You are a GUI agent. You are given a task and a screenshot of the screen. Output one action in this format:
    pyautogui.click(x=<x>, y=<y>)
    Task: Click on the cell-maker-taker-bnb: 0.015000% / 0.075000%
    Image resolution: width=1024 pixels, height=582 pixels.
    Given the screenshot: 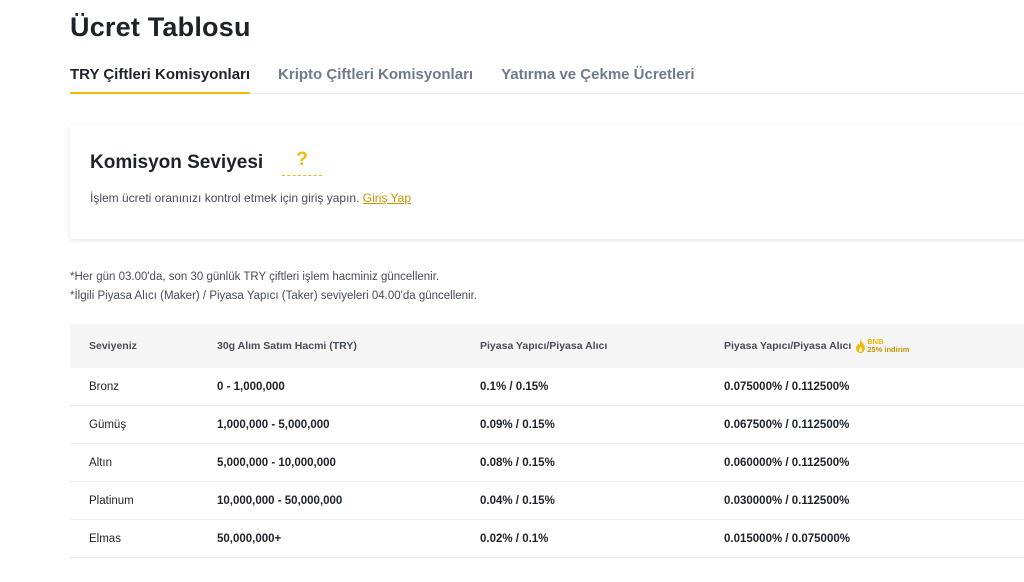 What is the action you would take?
    pyautogui.click(x=787, y=538)
    